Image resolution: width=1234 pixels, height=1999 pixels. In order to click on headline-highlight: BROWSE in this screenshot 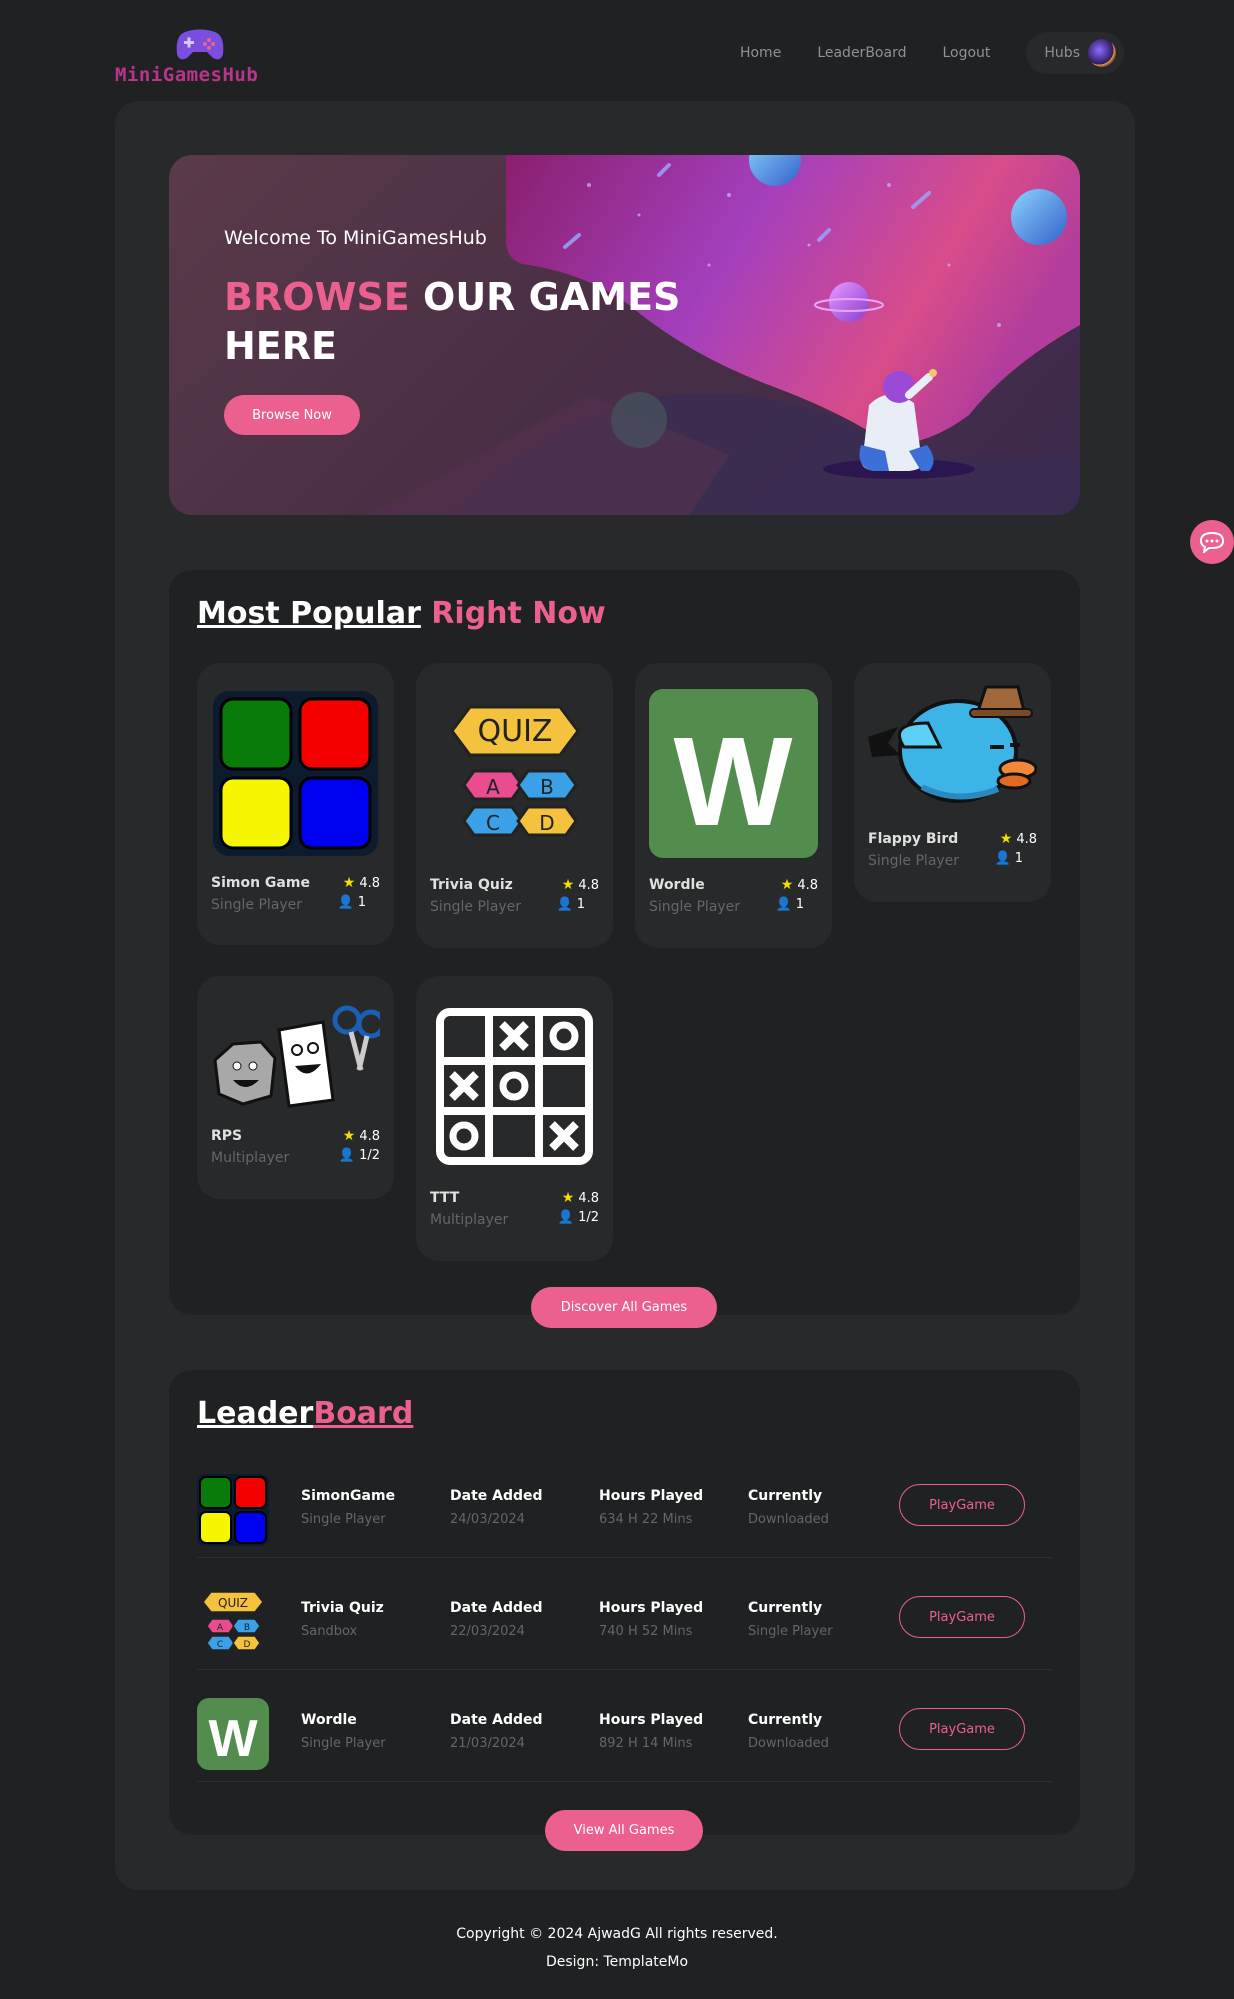, I will do `click(317, 297)`.